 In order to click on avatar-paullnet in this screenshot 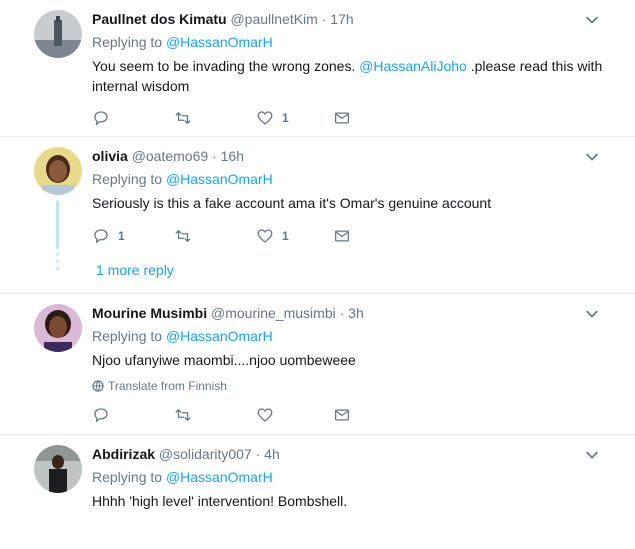, I will do `click(58, 34)`.